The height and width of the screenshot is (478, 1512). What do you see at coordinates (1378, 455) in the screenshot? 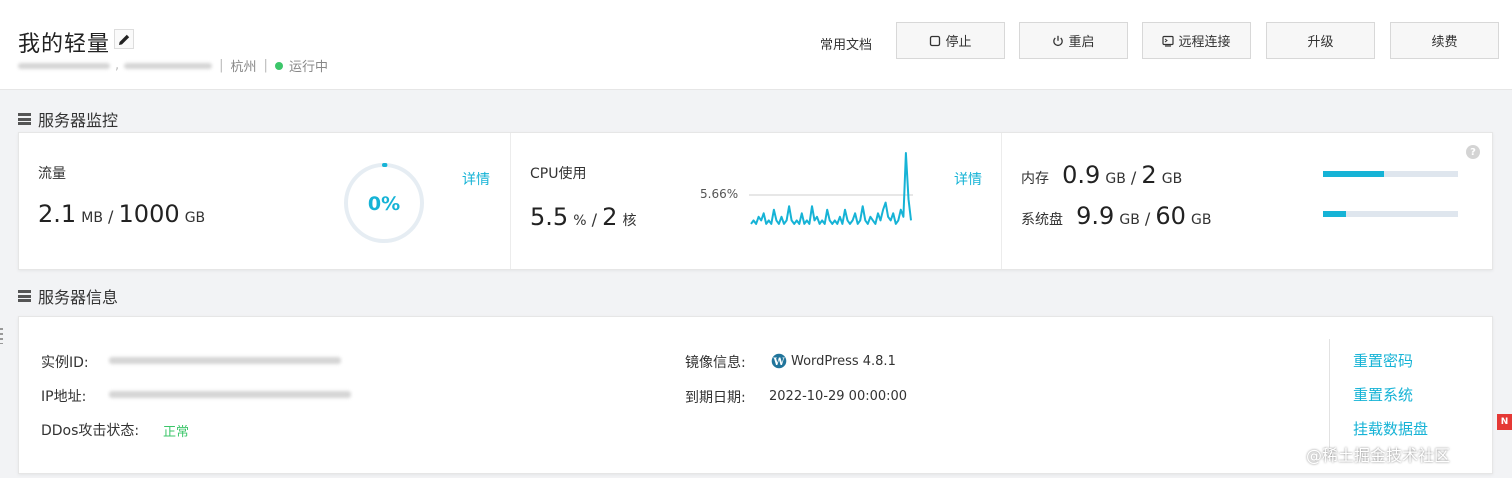
I see `watermark: @稀土掘金技术社区` at bounding box center [1378, 455].